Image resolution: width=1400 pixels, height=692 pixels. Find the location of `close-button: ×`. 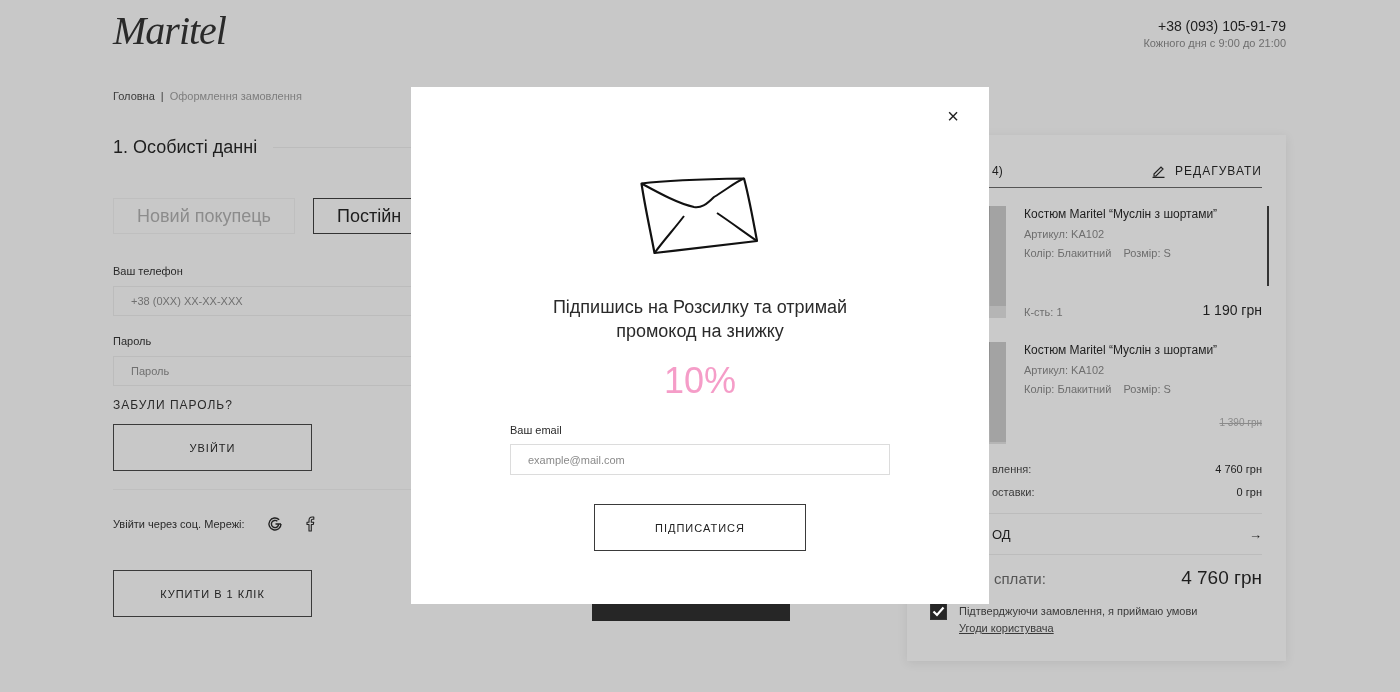

close-button: × is located at coordinates (953, 116).